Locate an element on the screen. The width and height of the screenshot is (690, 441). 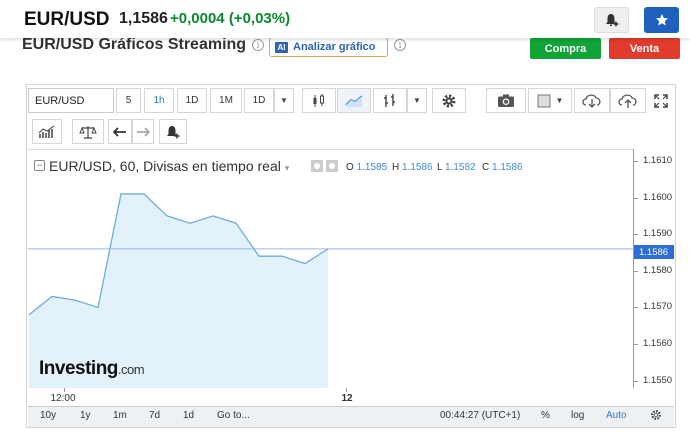
save-chart-button is located at coordinates (628, 100).